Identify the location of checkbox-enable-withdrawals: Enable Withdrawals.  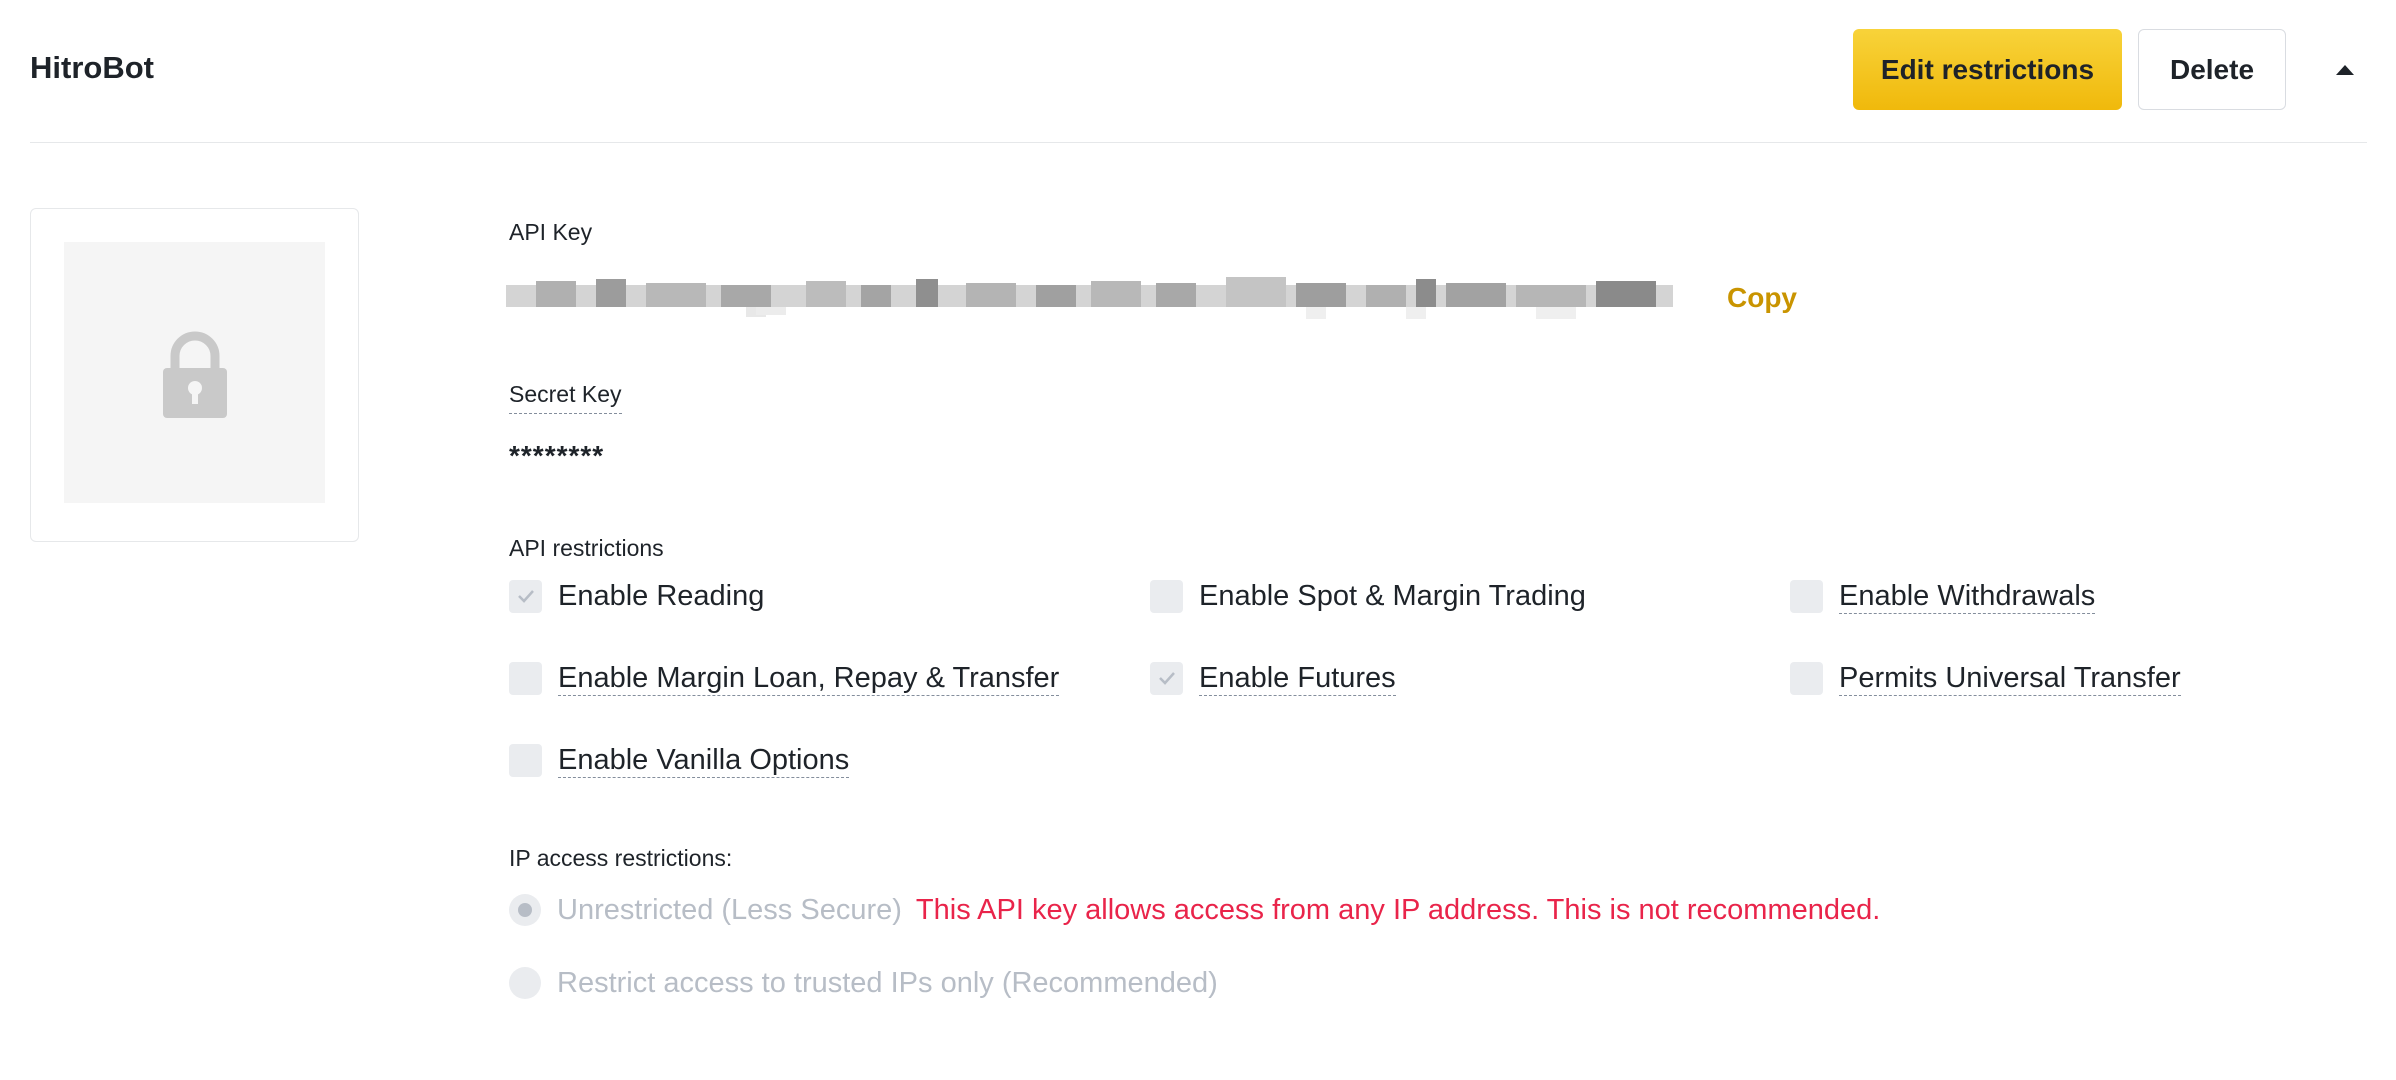
(1943, 596).